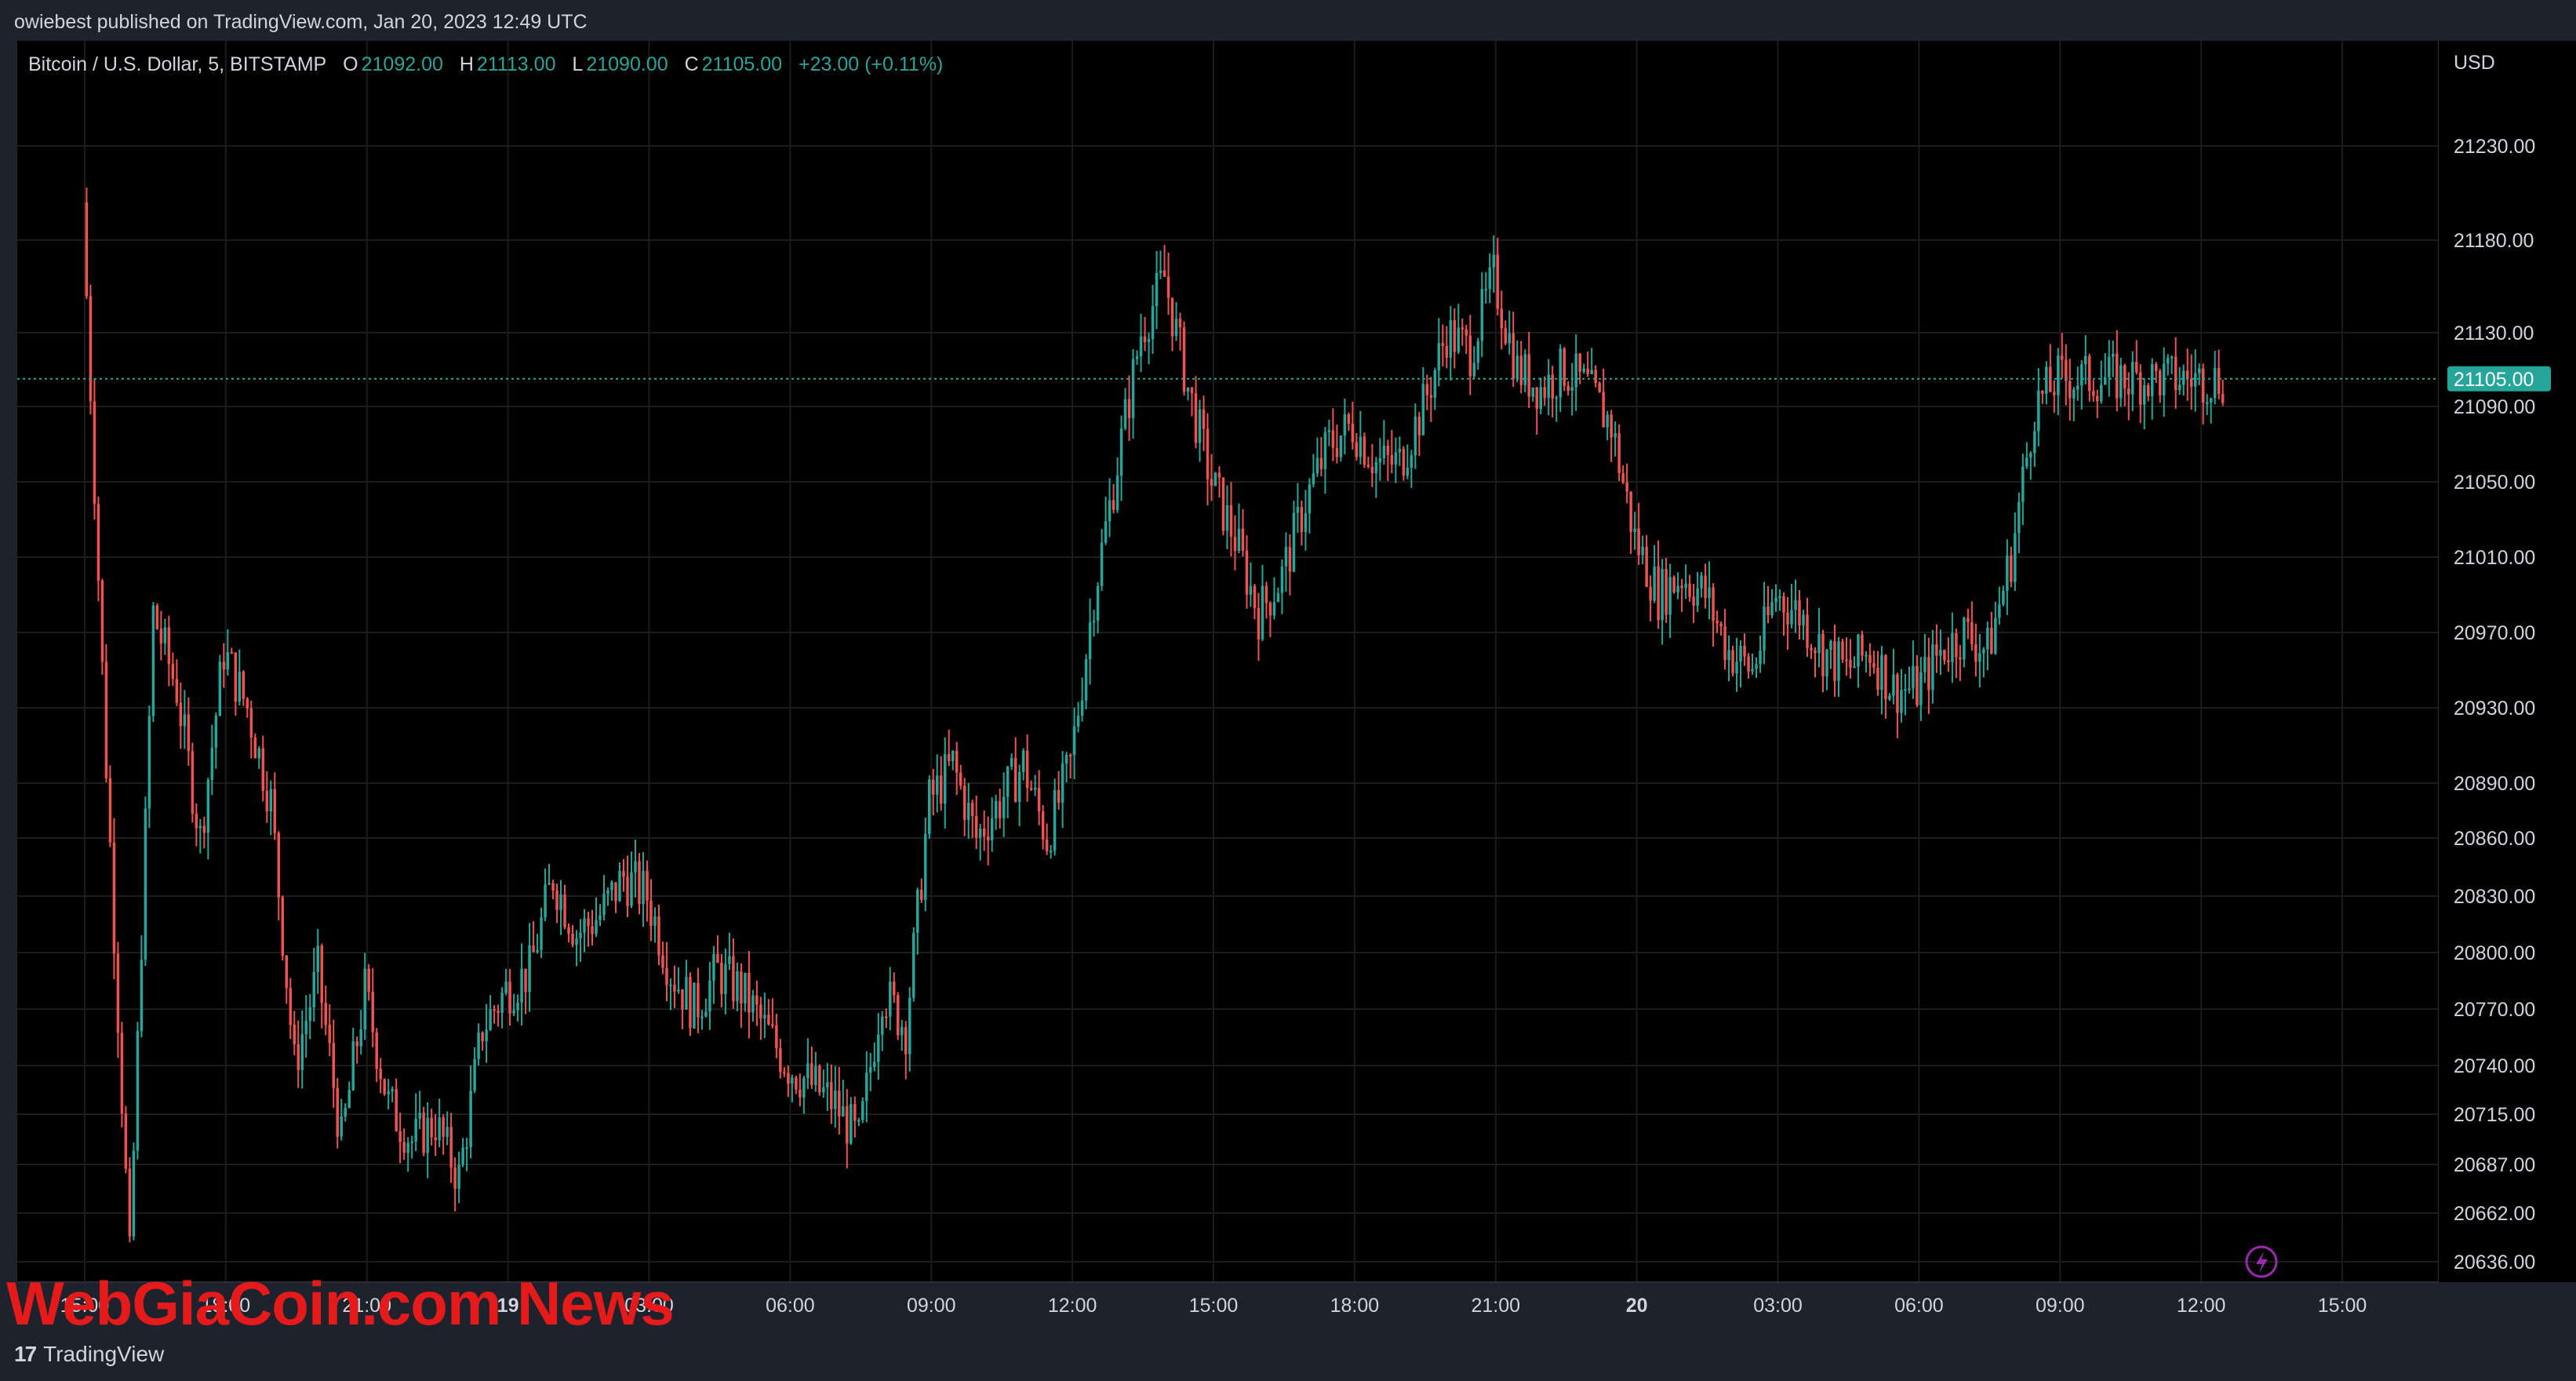  What do you see at coordinates (350, 64) in the screenshot?
I see `open-key: O` at bounding box center [350, 64].